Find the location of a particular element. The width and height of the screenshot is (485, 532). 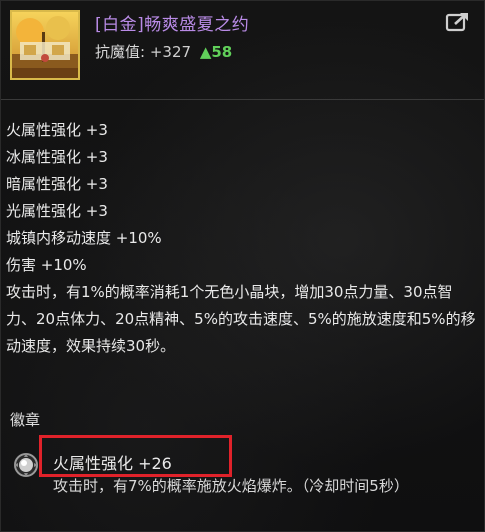

attribute-line: 冰属性强化 +3 is located at coordinates (57, 157).